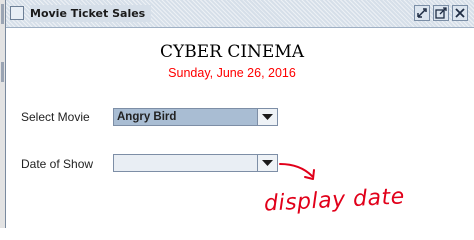  Describe the element at coordinates (185, 117) in the screenshot. I see `movie-combobox-value: Angry Bird` at that location.